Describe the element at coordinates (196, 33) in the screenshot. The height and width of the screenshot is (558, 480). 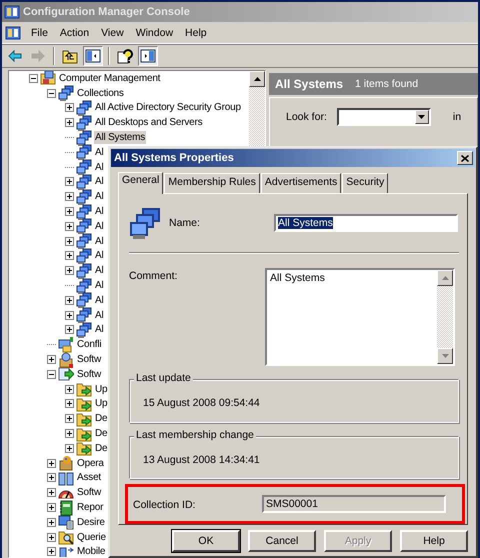
I see `menu-item: Help` at that location.